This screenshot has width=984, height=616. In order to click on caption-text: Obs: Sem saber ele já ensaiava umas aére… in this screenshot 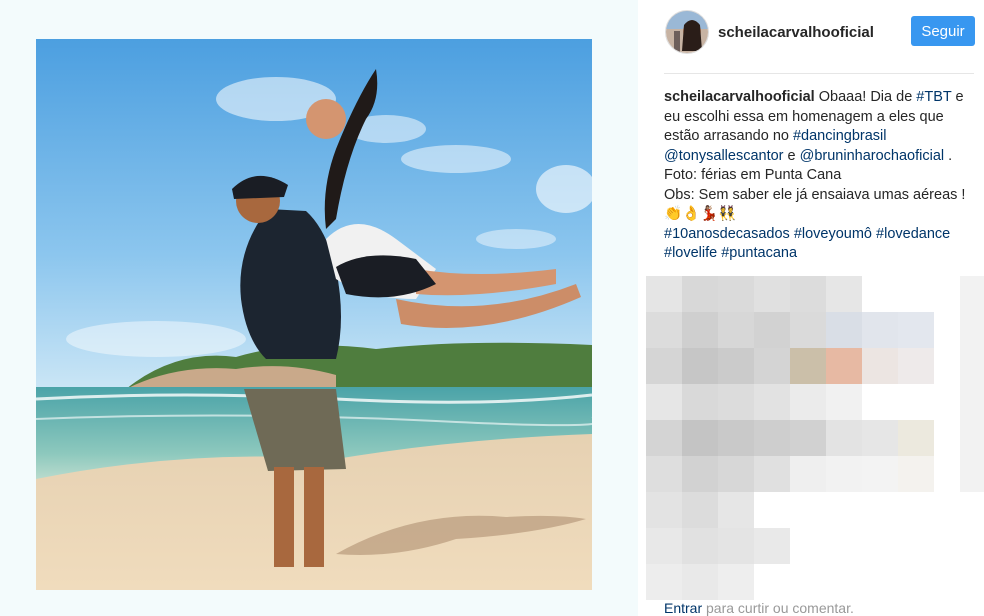, I will do `click(815, 204)`.